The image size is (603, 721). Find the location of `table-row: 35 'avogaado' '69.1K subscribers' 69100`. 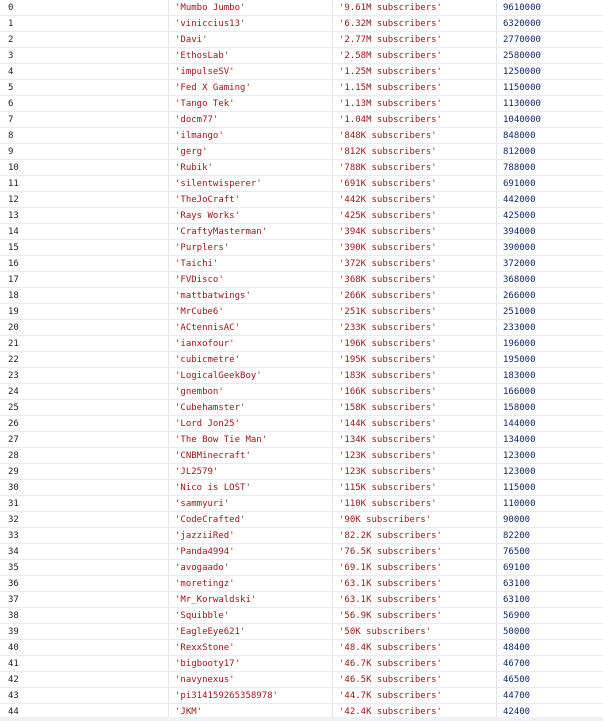

table-row: 35 'avogaado' '69.1K subscribers' 69100 is located at coordinates (301, 568).